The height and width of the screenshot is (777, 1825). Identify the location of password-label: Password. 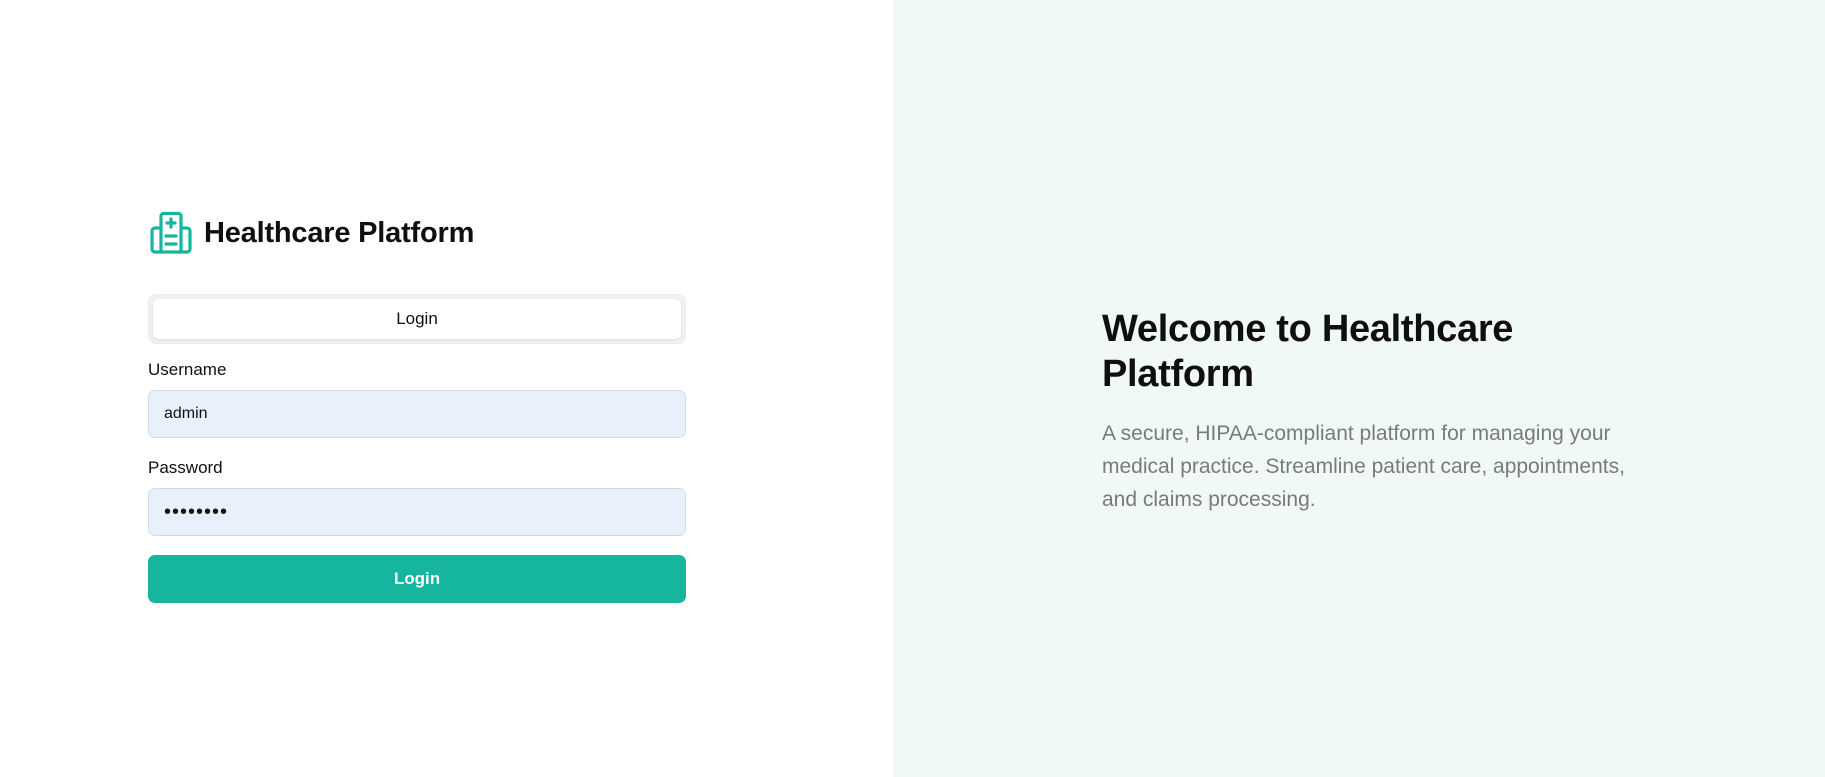
(185, 467).